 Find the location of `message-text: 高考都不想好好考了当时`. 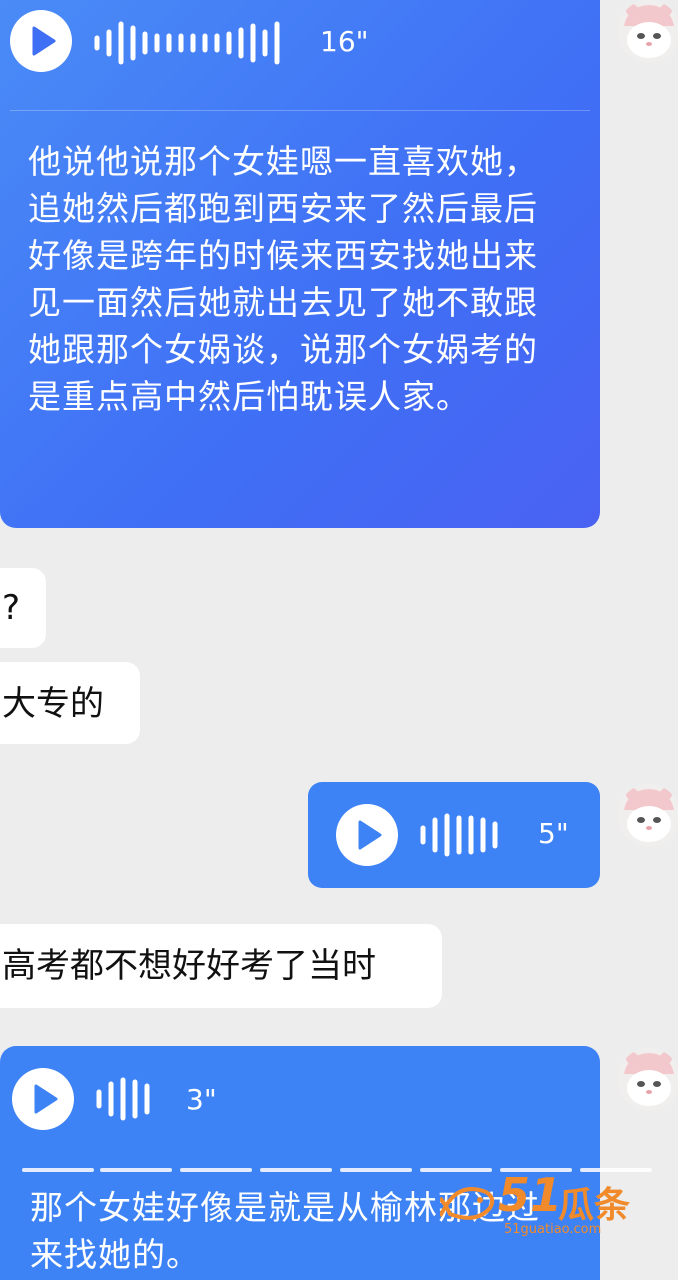

message-text: 高考都不想好好考了当时 is located at coordinates (189, 966).